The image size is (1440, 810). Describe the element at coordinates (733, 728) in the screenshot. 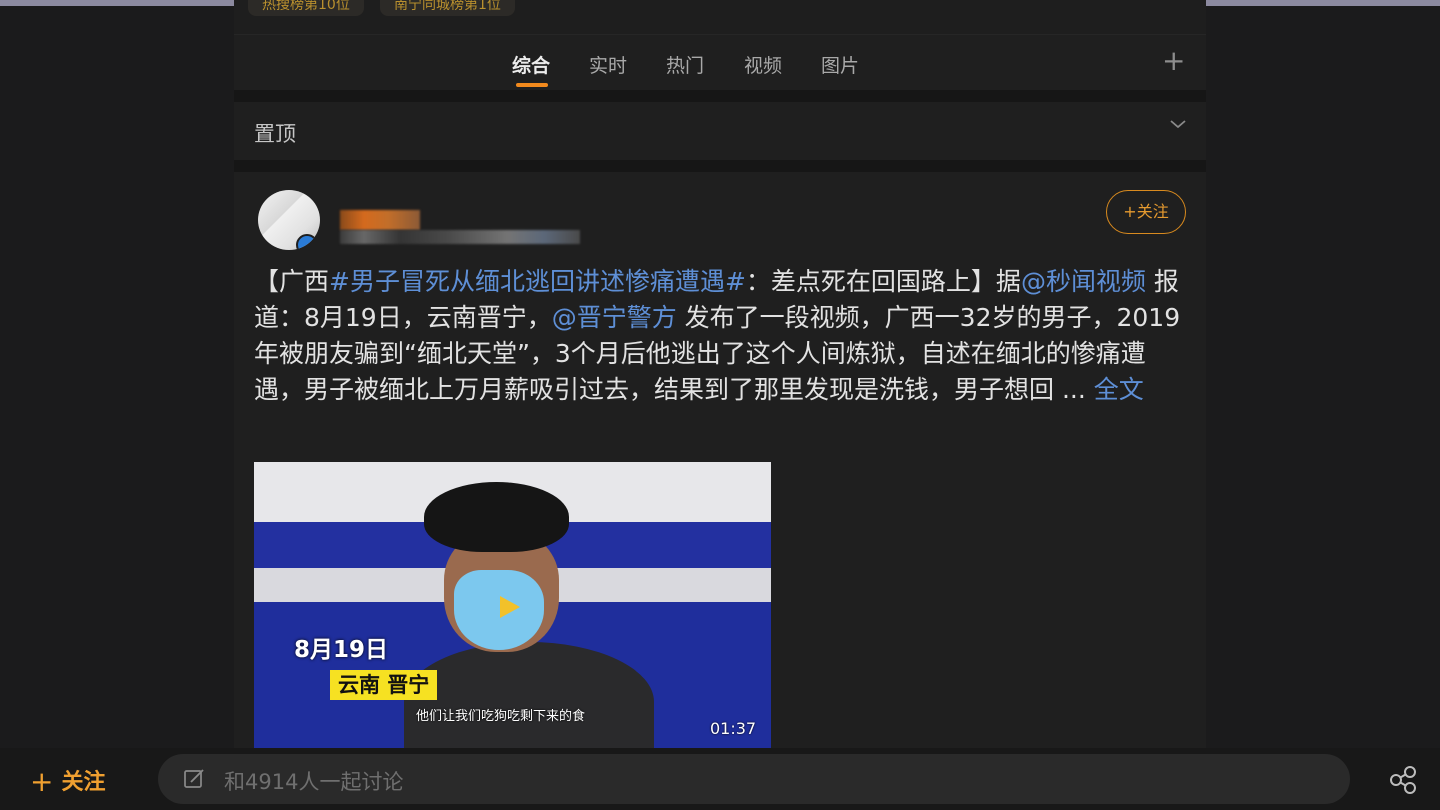

I see `video-duration: 01:37` at that location.